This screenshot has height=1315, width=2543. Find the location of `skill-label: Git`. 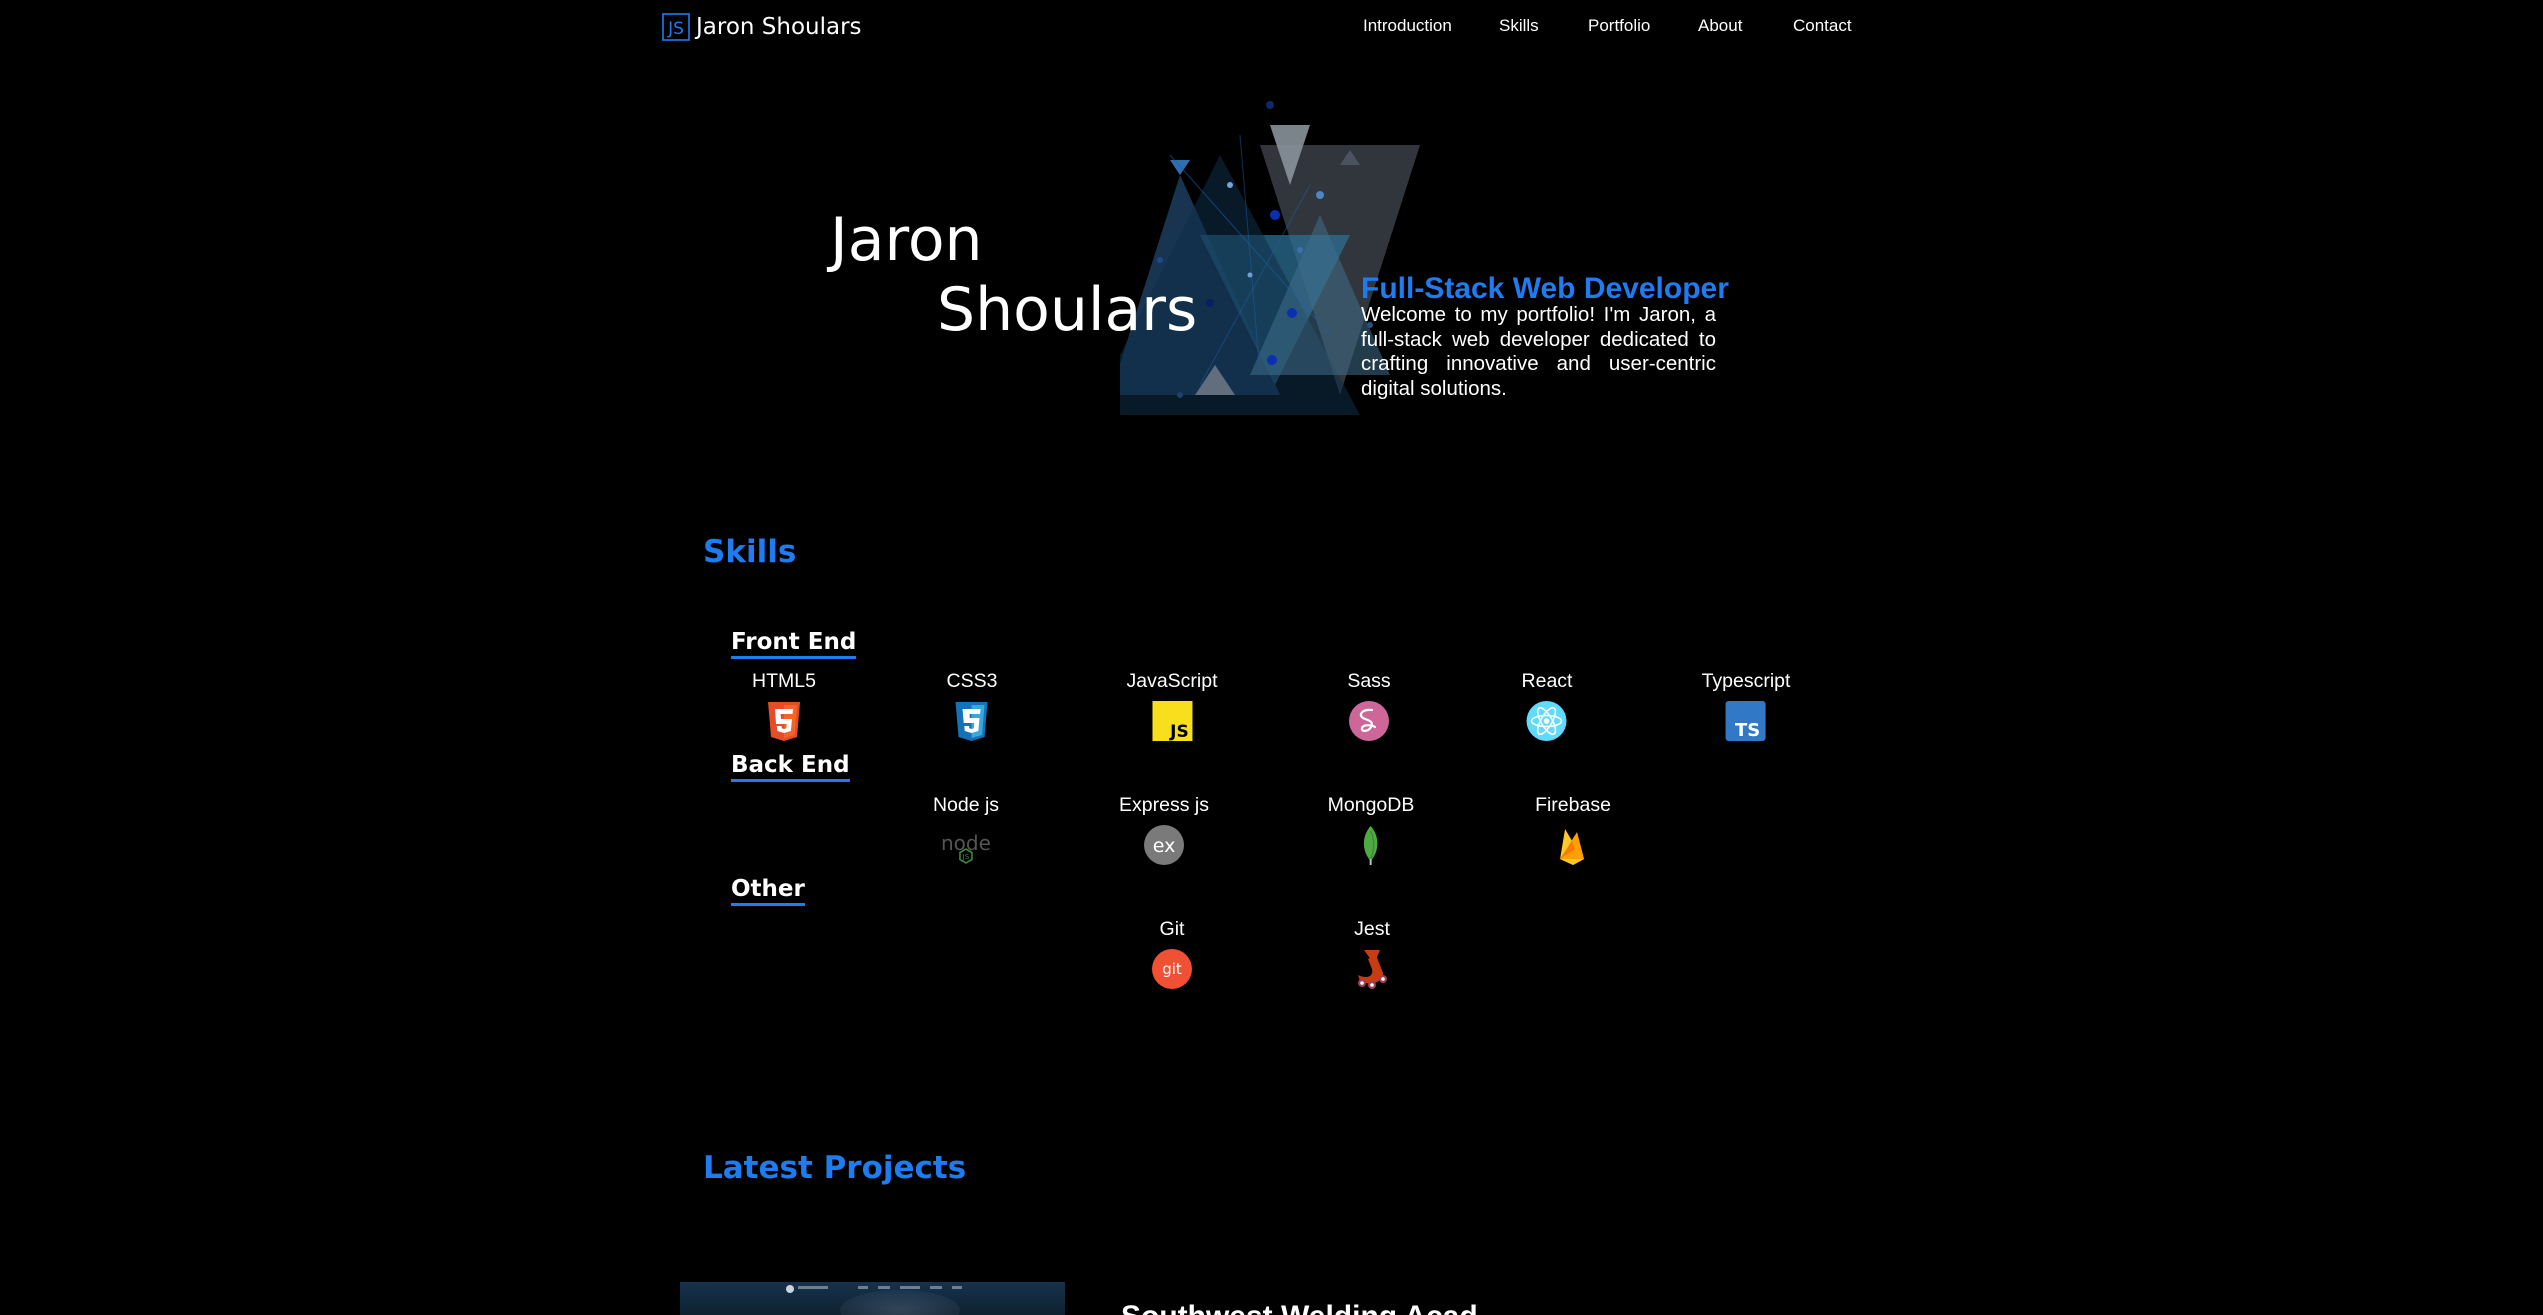

skill-label: Git is located at coordinates (1172, 929).